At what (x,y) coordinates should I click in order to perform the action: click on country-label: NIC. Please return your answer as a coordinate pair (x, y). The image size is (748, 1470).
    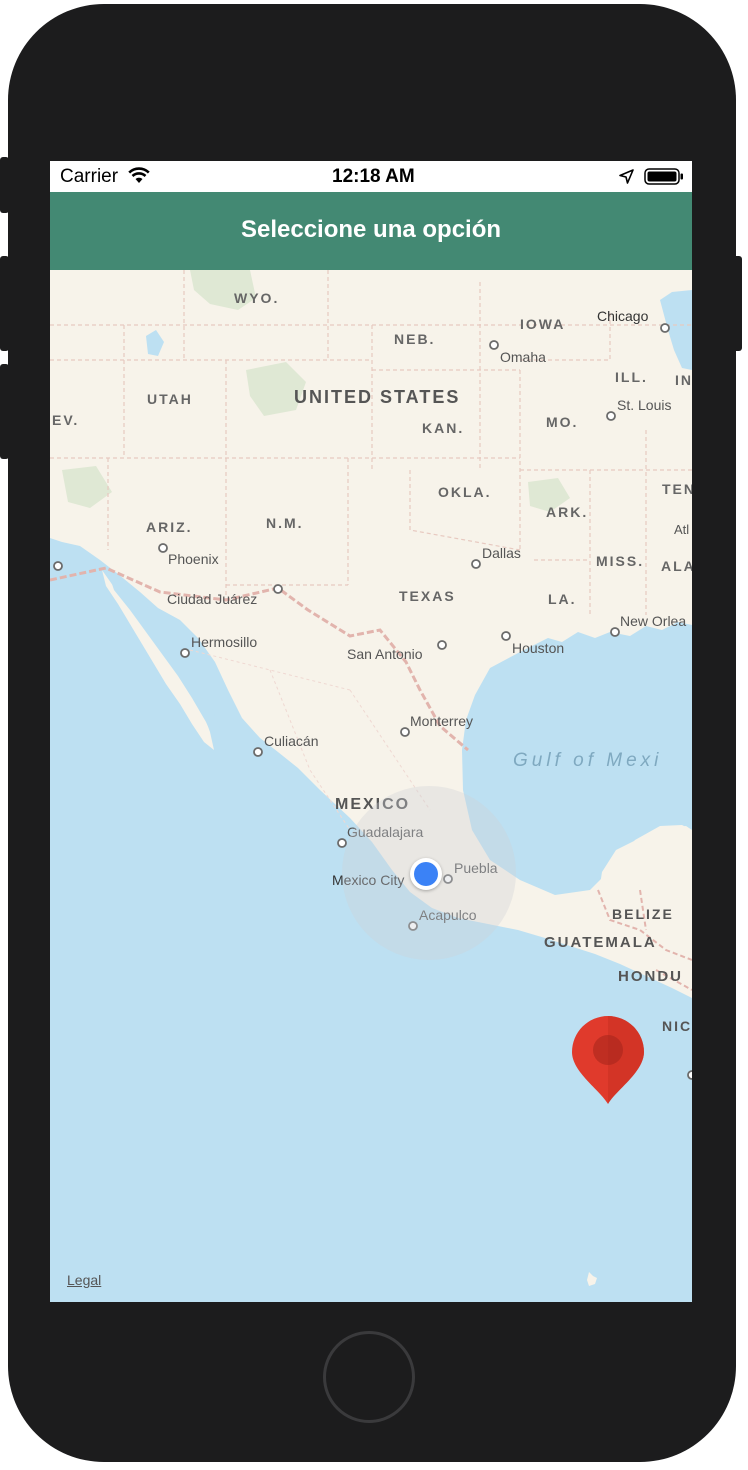
    Looking at the image, I should click on (677, 1026).